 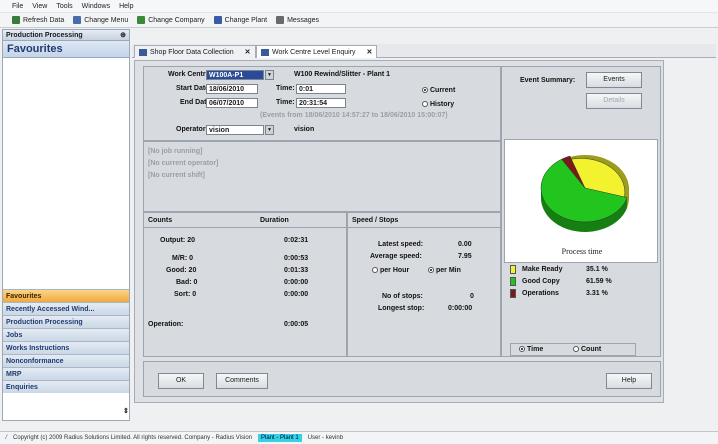 I want to click on legend-value: 61.59 %, so click(x=599, y=281).